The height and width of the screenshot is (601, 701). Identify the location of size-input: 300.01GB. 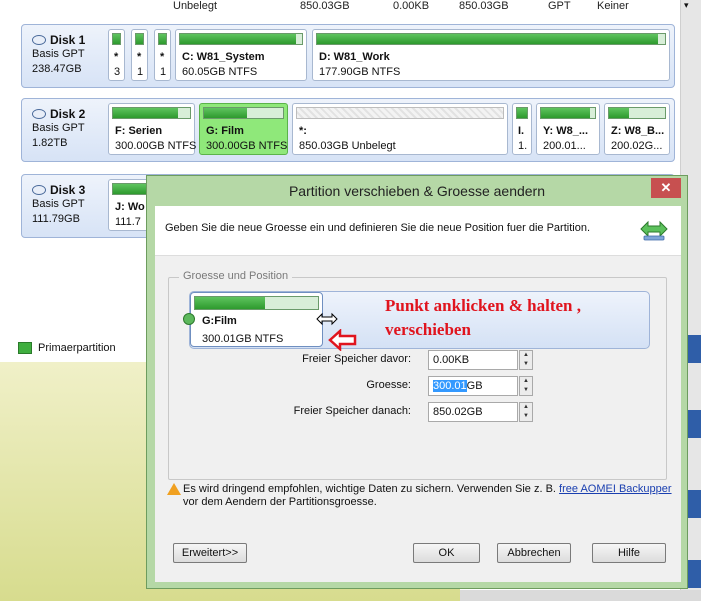
(473, 386).